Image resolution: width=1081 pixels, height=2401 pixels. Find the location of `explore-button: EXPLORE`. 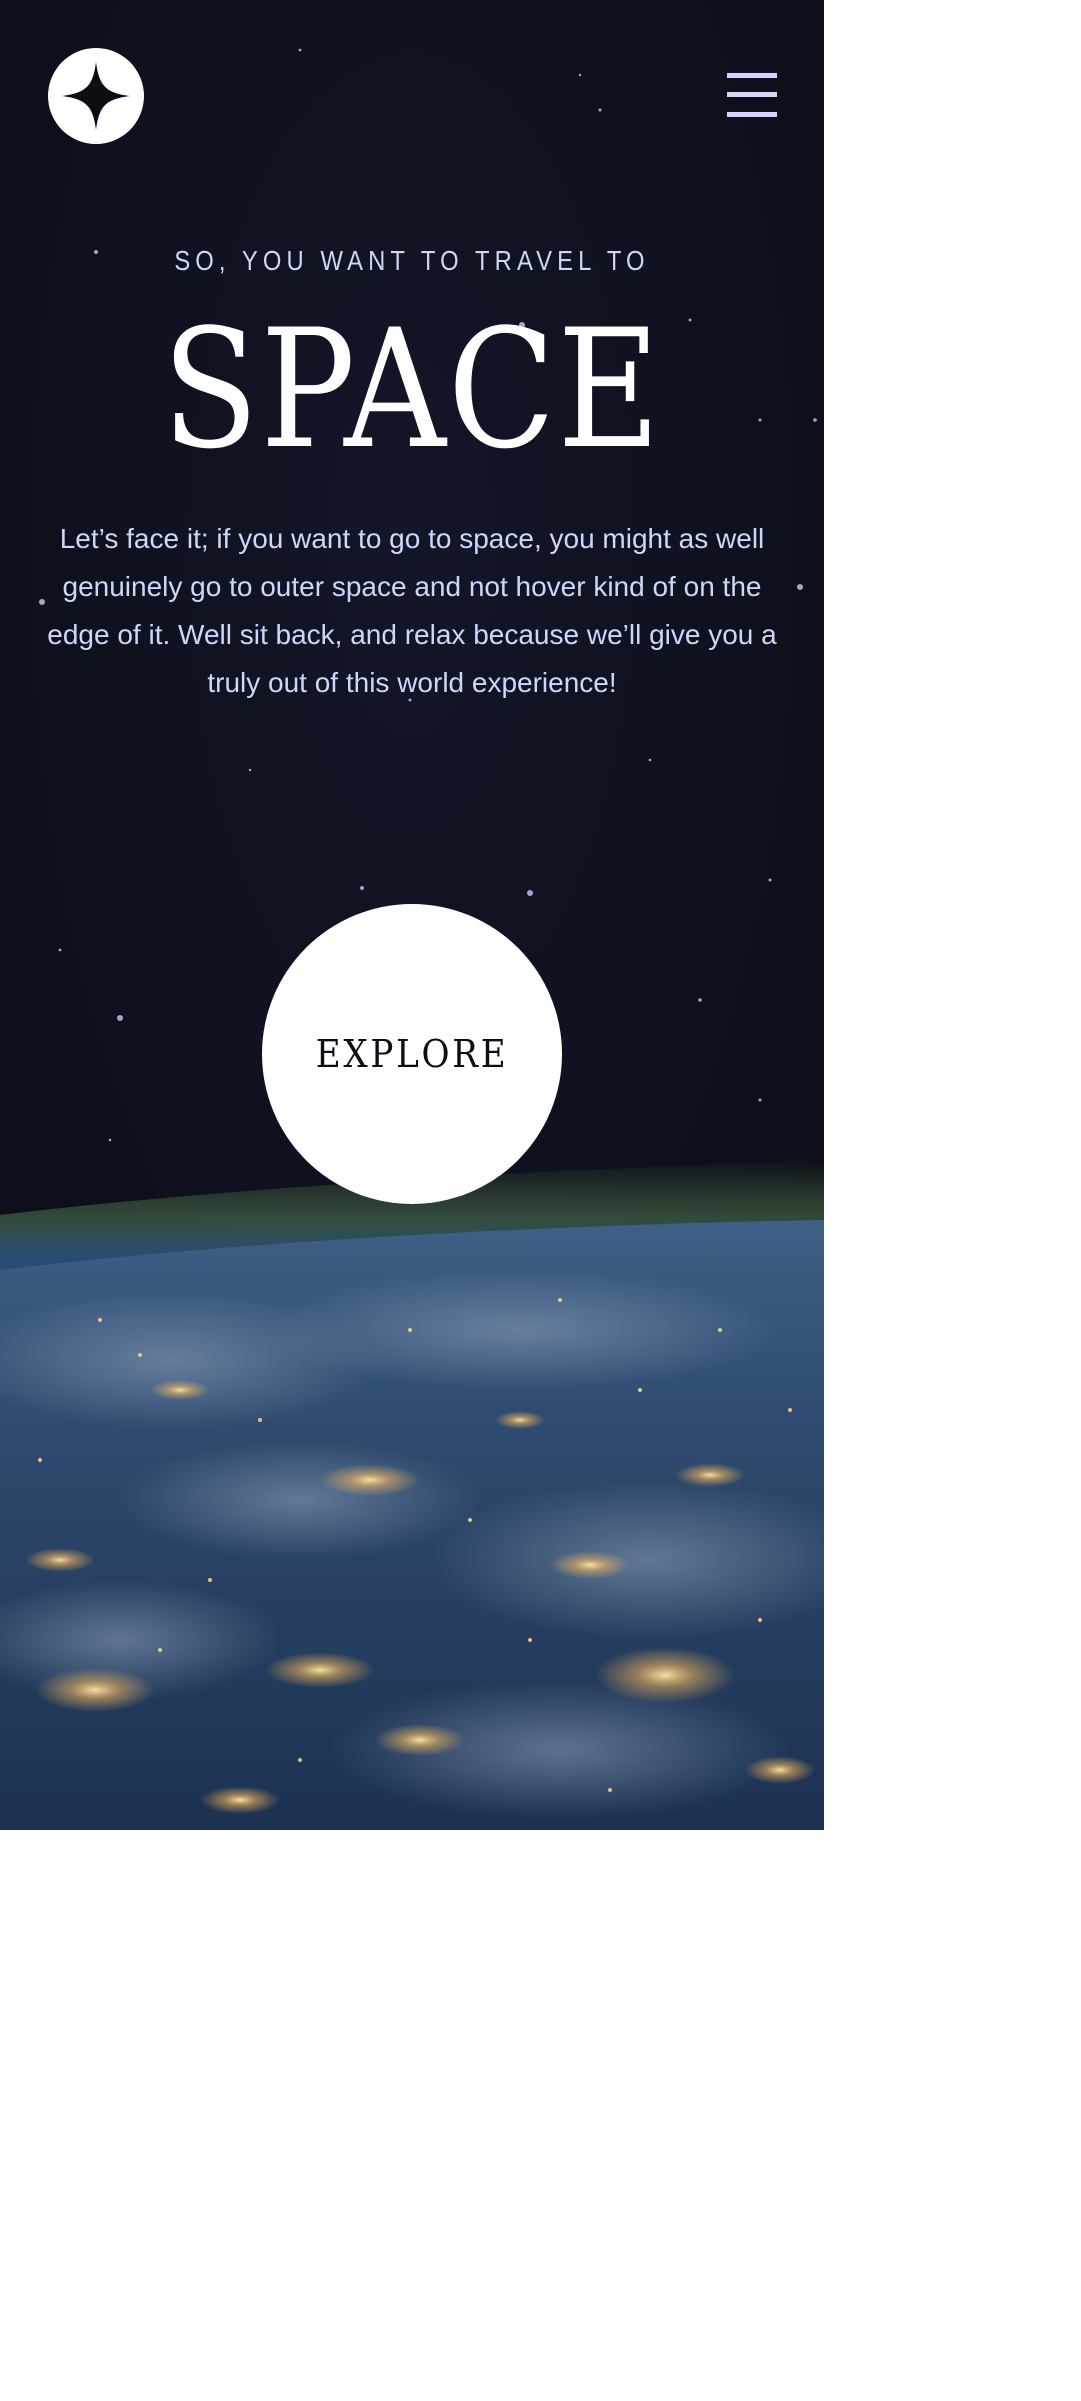

explore-button: EXPLORE is located at coordinates (412, 1054).